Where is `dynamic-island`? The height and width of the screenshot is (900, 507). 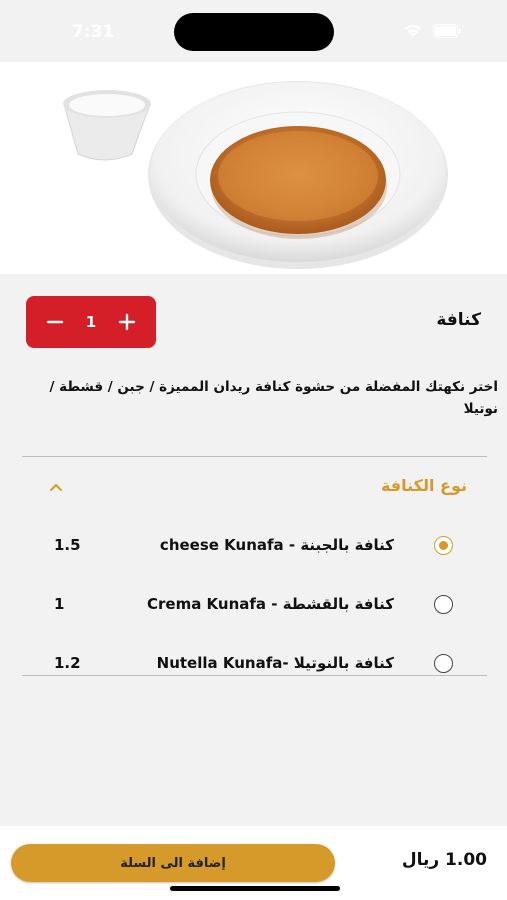 dynamic-island is located at coordinates (254, 32).